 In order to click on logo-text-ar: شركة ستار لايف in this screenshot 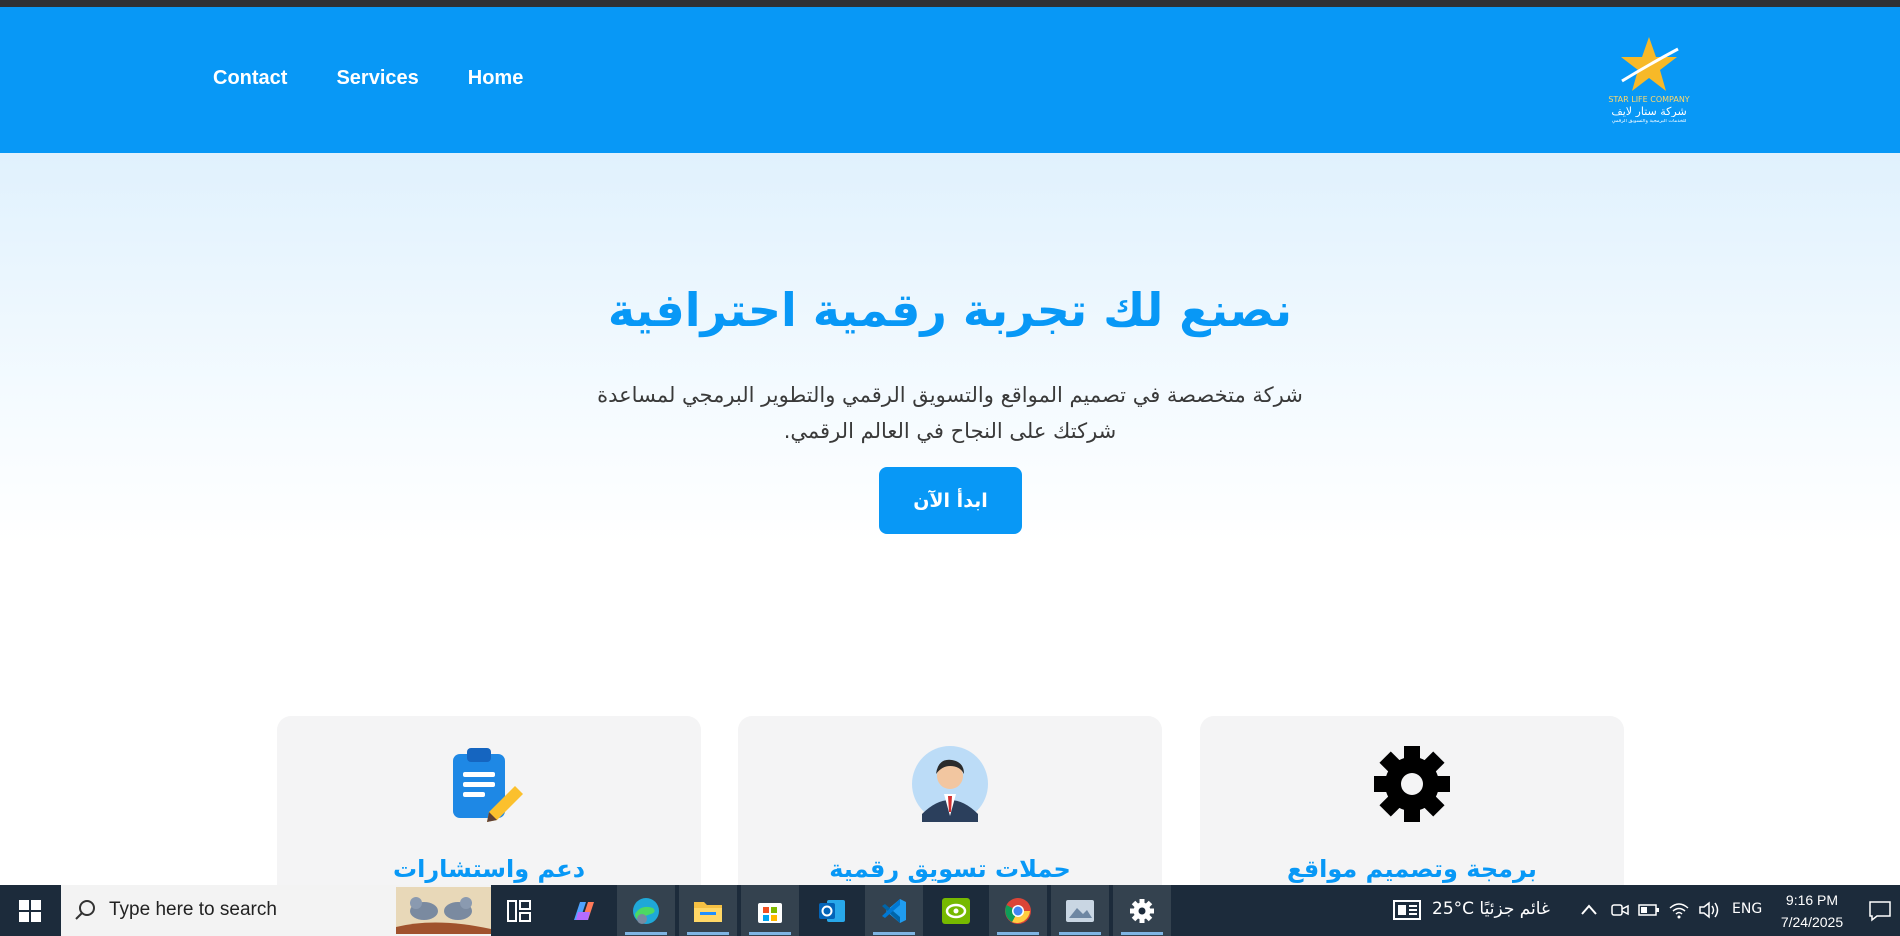, I will do `click(1649, 111)`.